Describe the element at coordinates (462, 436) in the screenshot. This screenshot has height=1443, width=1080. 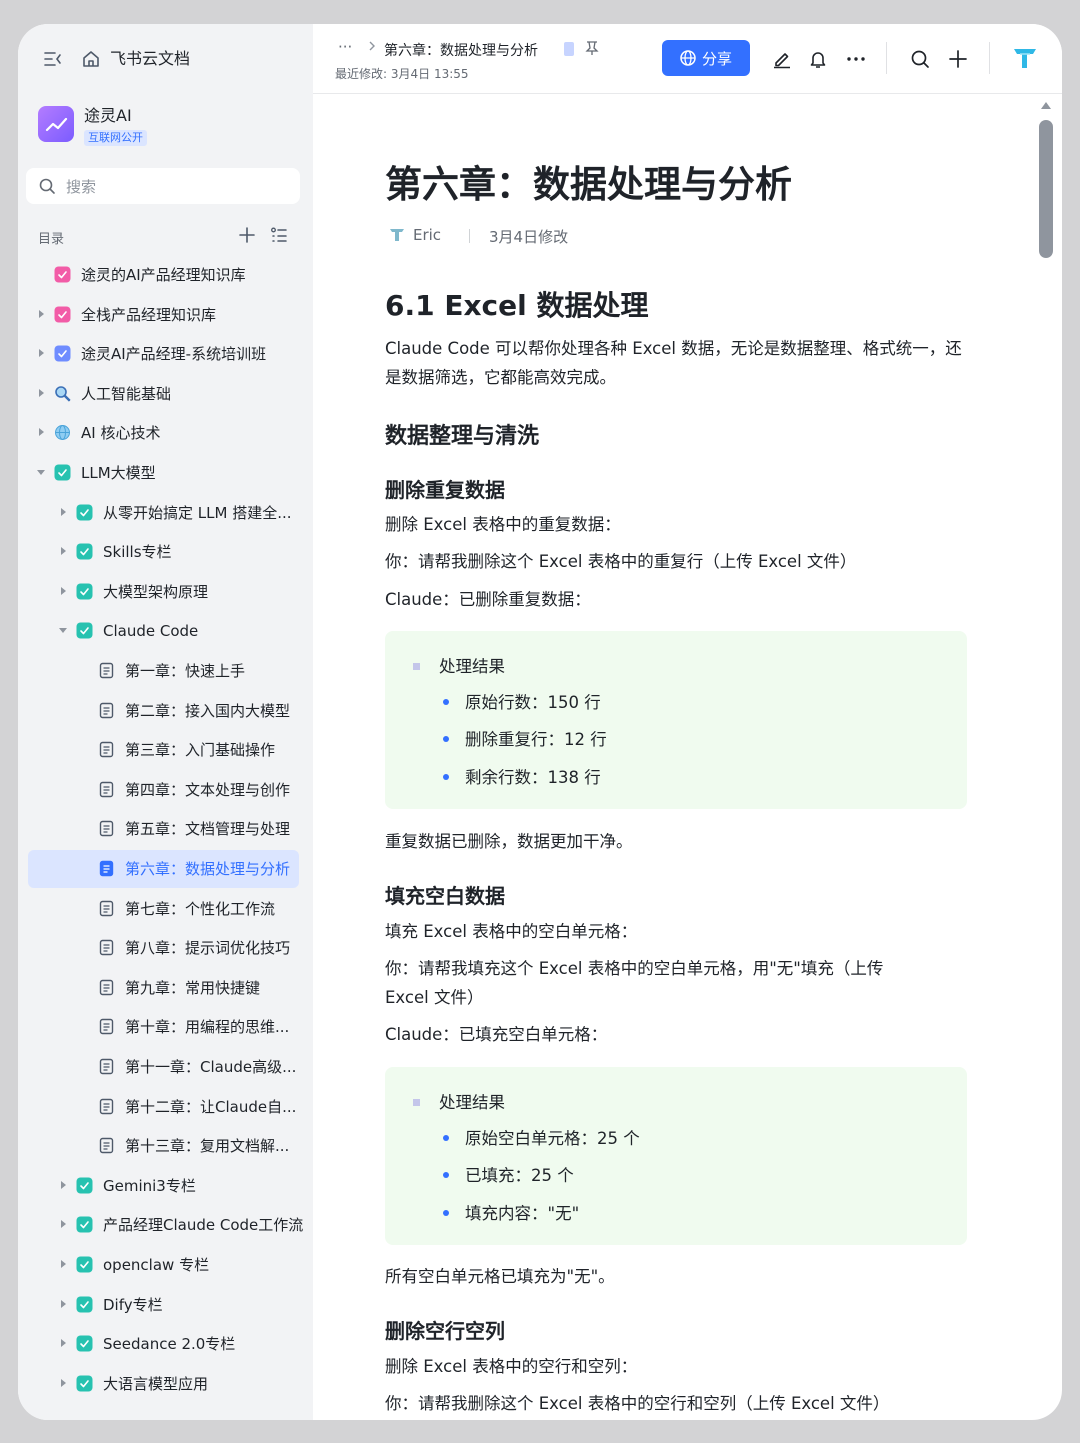
I see `subsection-heading: 数据整理与清洗` at that location.